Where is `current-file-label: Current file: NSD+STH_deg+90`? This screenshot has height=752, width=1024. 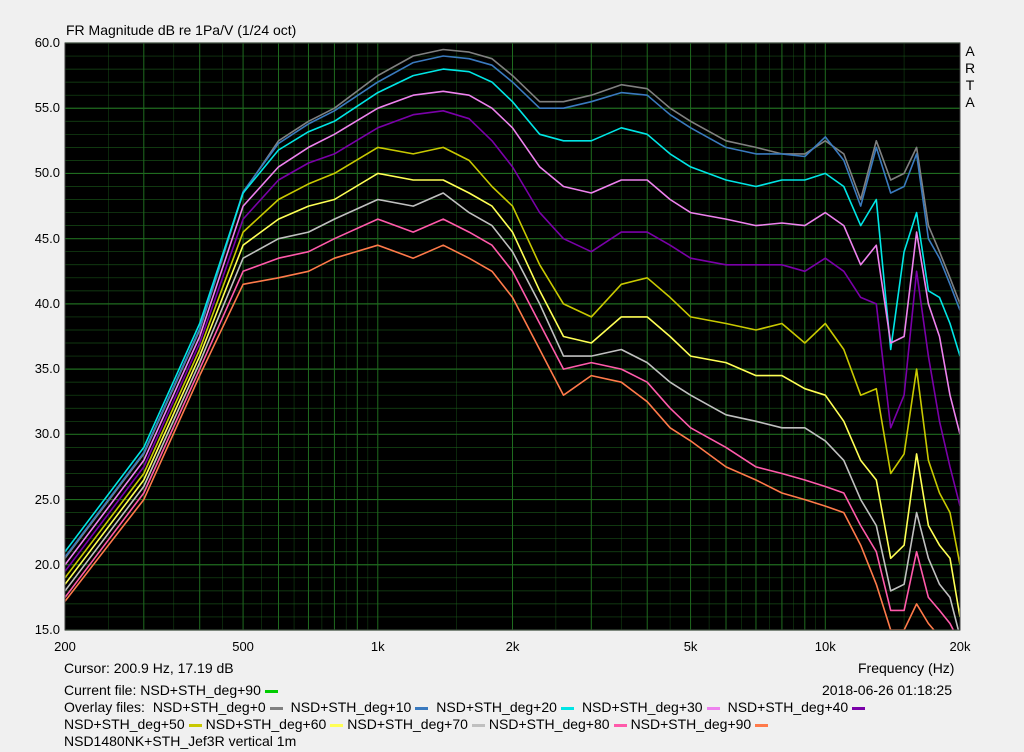
current-file-label: Current file: NSD+STH_deg+90 is located at coordinates (173, 690).